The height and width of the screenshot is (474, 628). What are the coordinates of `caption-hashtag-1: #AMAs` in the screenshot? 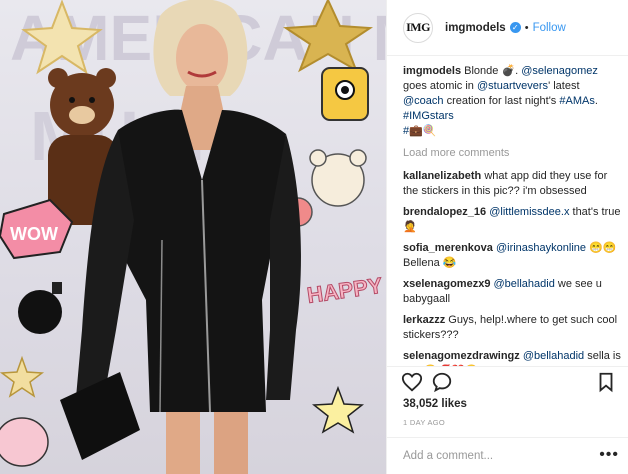 It's located at (576, 101).